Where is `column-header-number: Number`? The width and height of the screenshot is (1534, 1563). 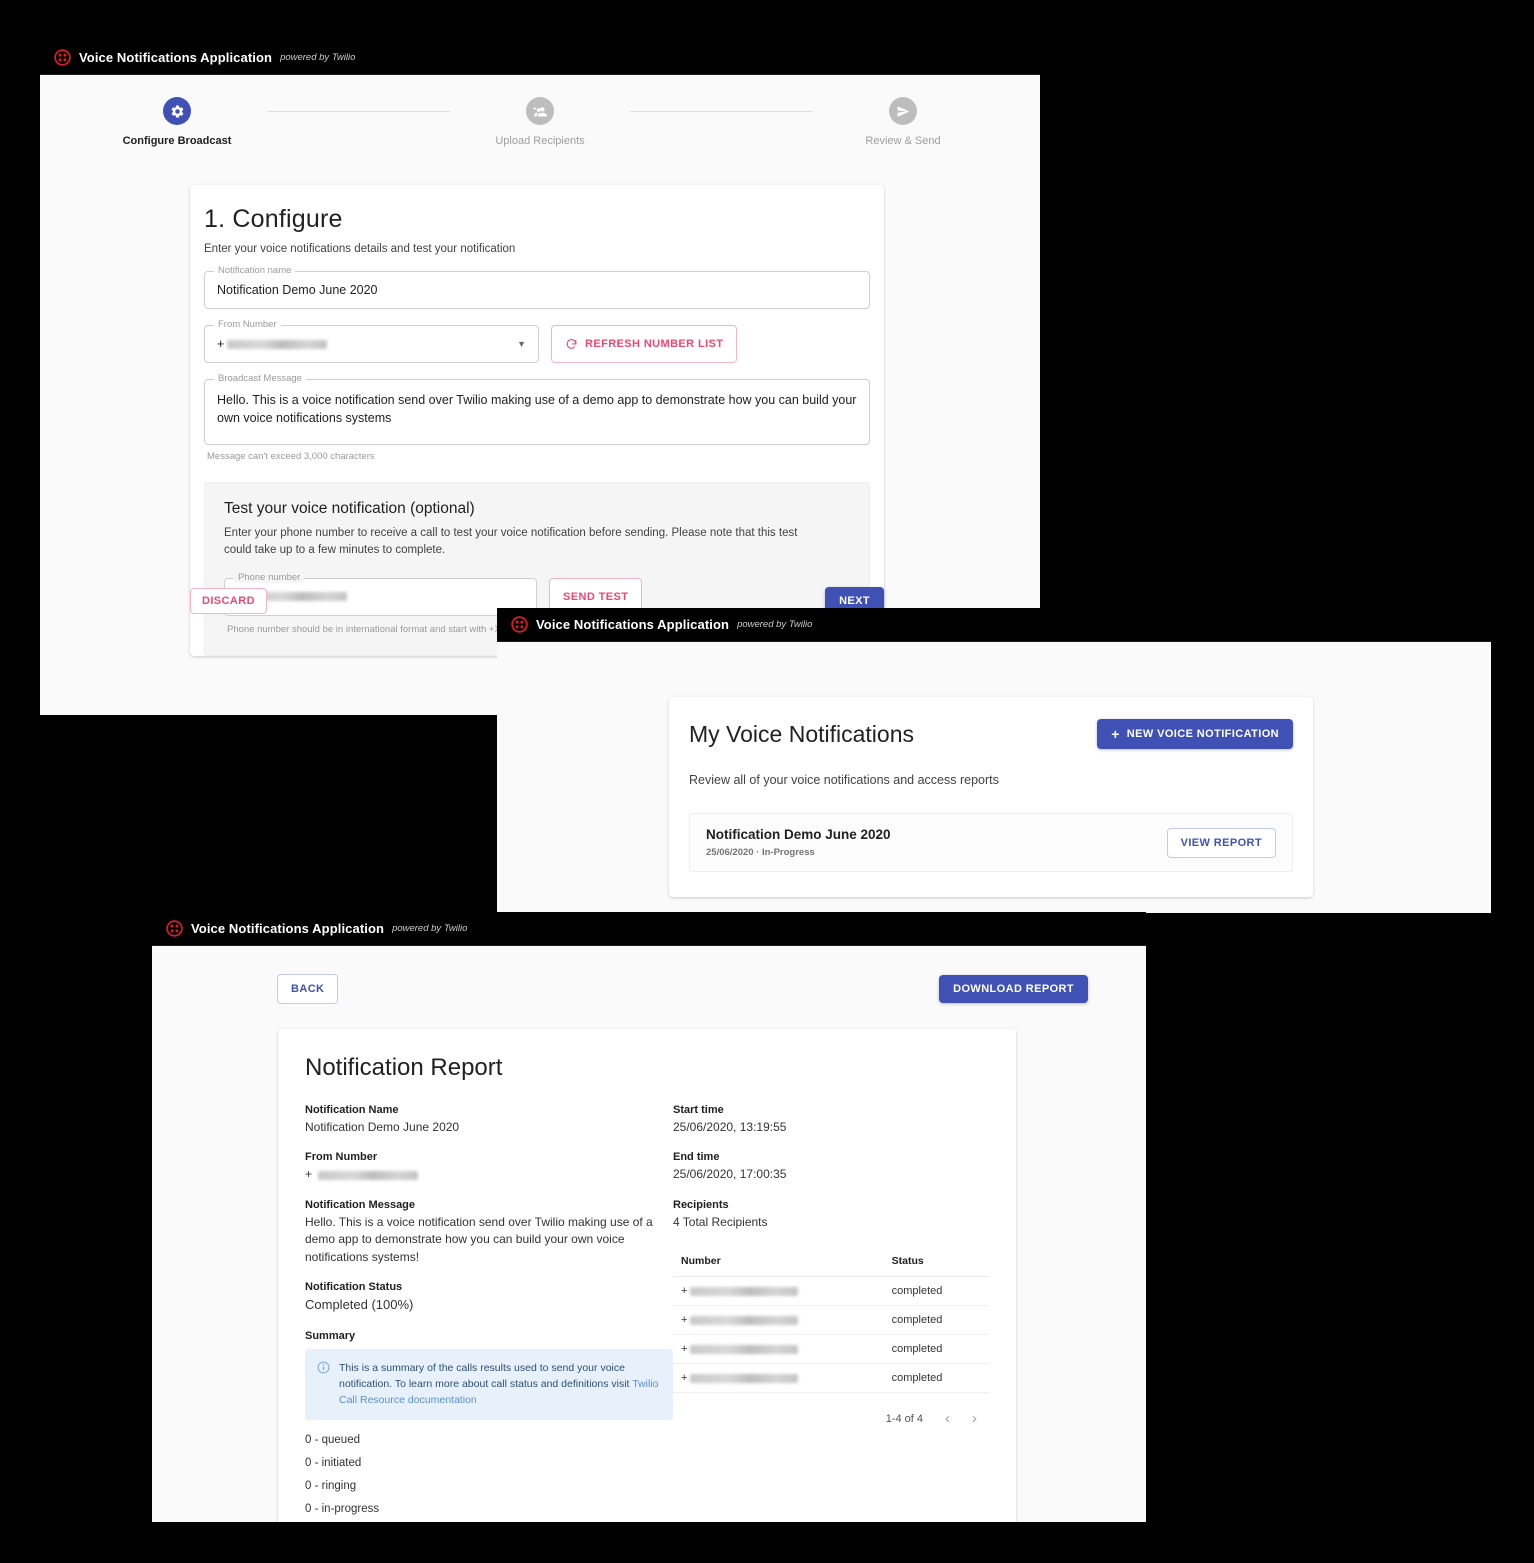
column-header-number: Number is located at coordinates (778, 1262).